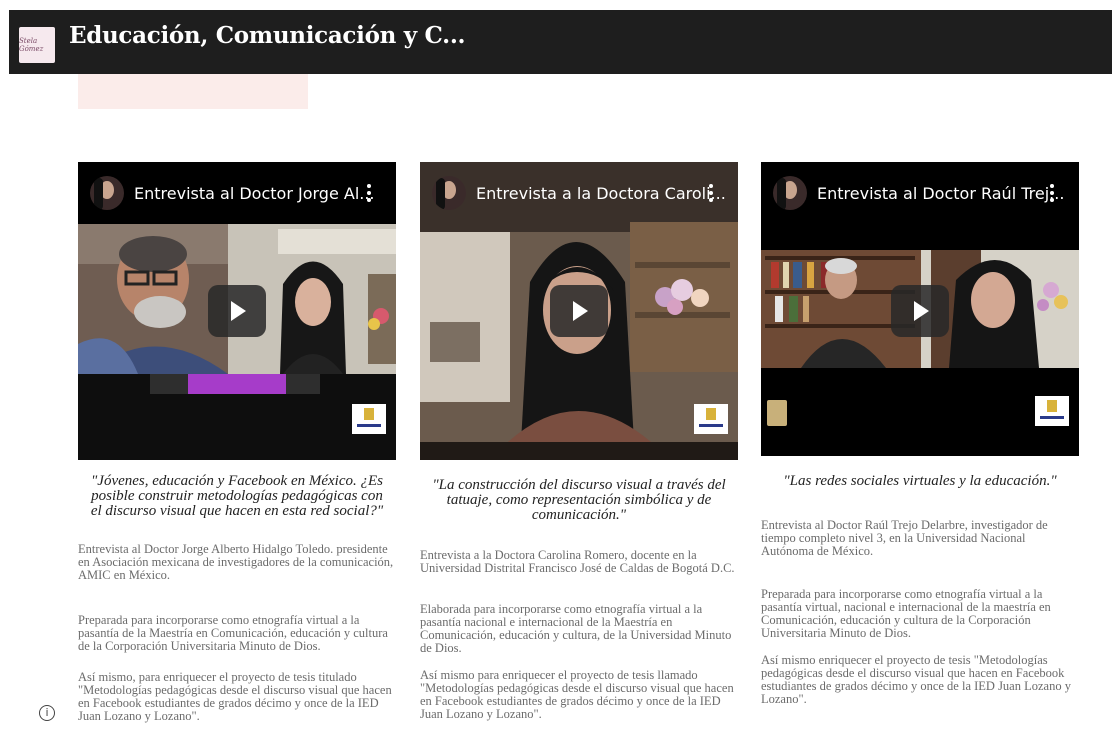 The height and width of the screenshot is (752, 1112). What do you see at coordinates (777, 413) in the screenshot?
I see `unam-logo` at bounding box center [777, 413].